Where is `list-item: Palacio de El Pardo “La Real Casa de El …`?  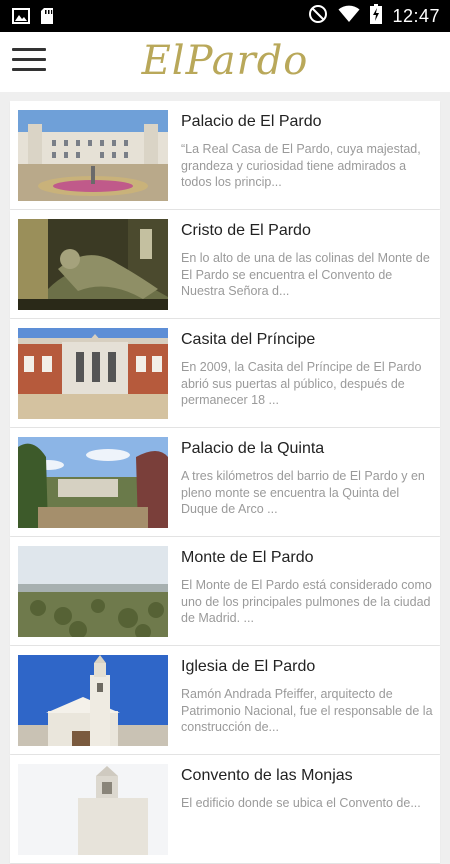
list-item: Palacio de El Pardo “La Real Casa de El … is located at coordinates (225, 155).